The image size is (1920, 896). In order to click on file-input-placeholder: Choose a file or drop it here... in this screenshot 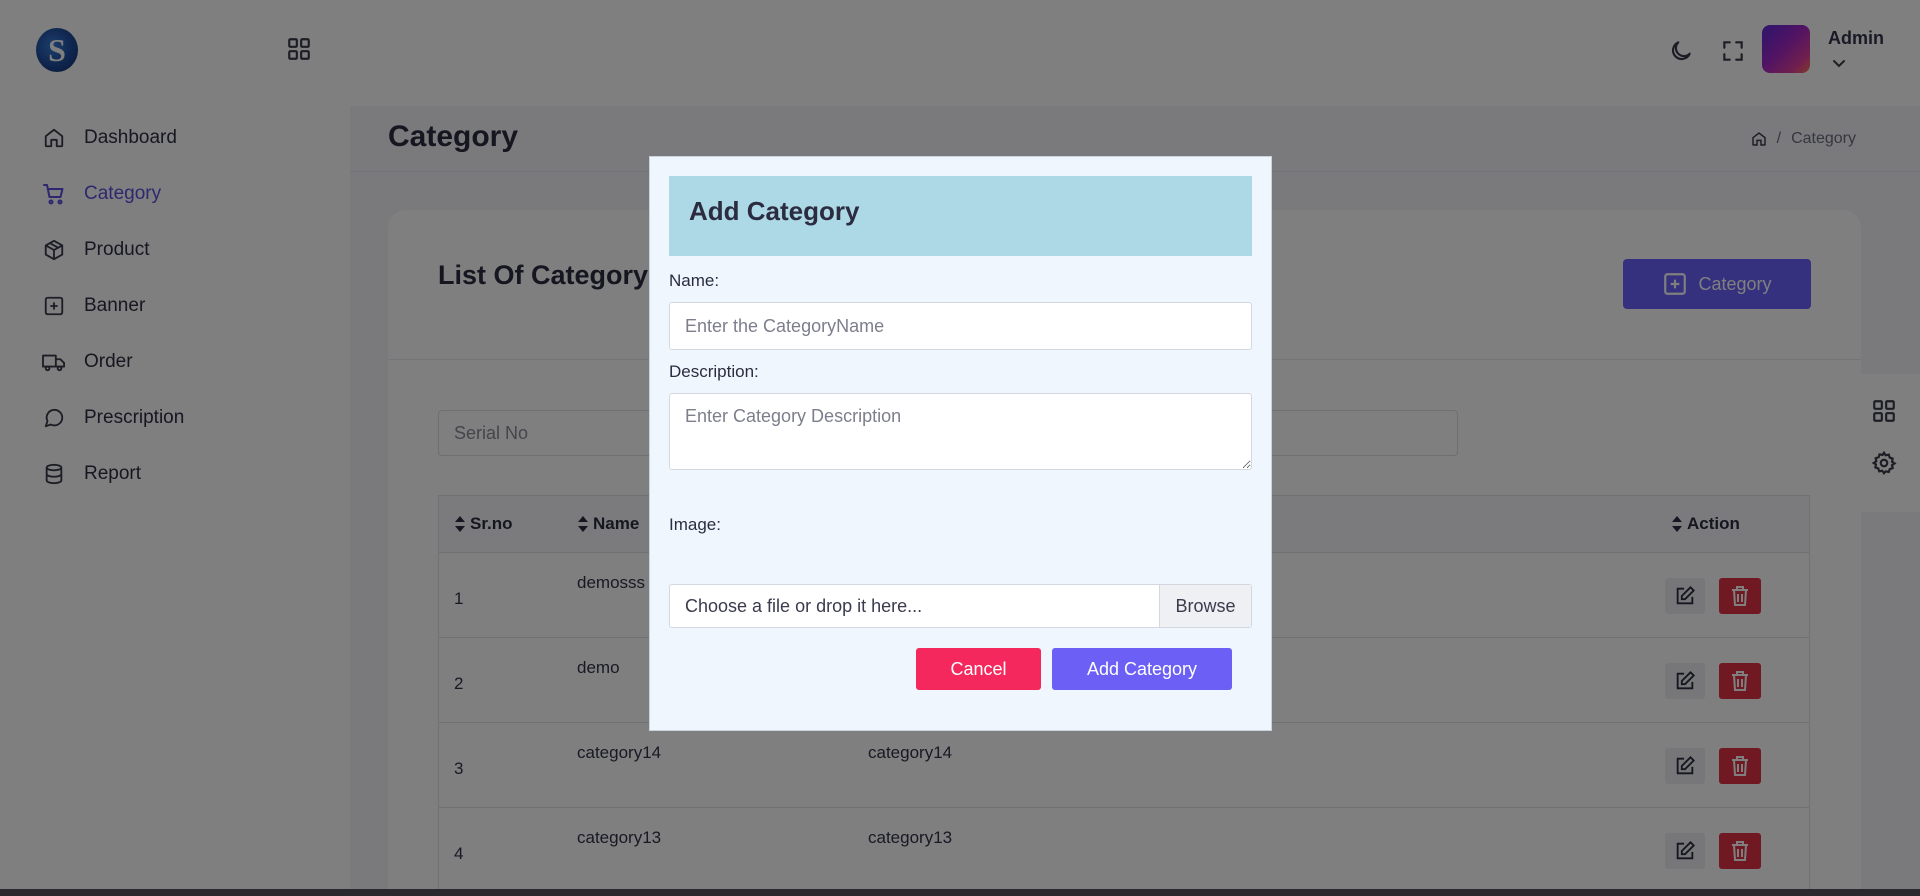, I will do `click(804, 606)`.